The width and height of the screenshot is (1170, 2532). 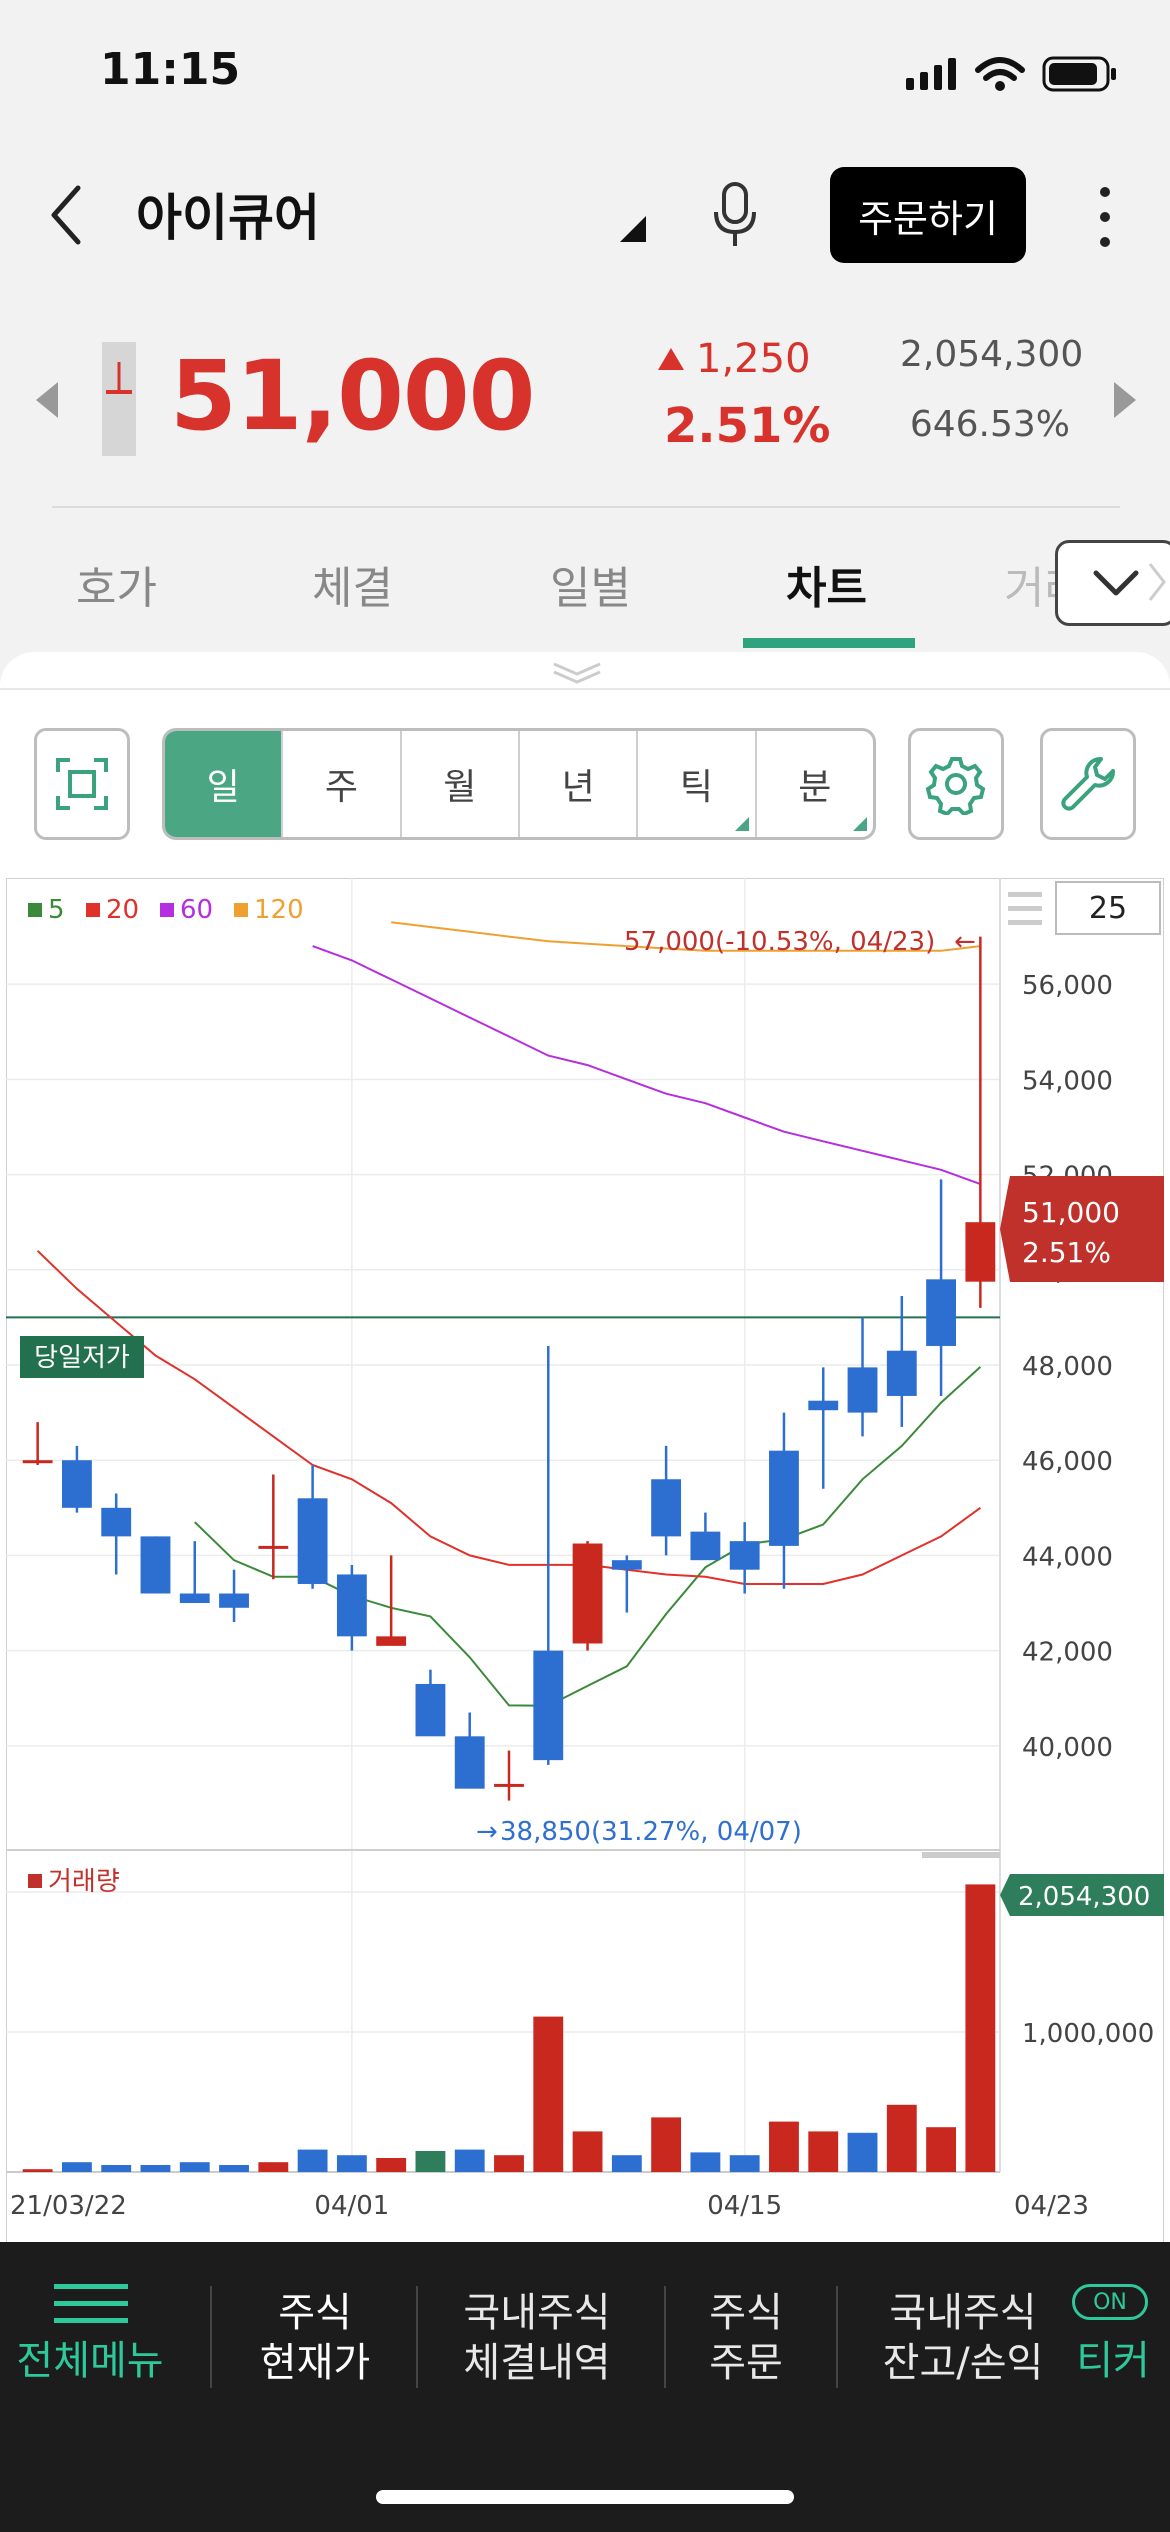 I want to click on fullscreen-button, so click(x=82, y=784).